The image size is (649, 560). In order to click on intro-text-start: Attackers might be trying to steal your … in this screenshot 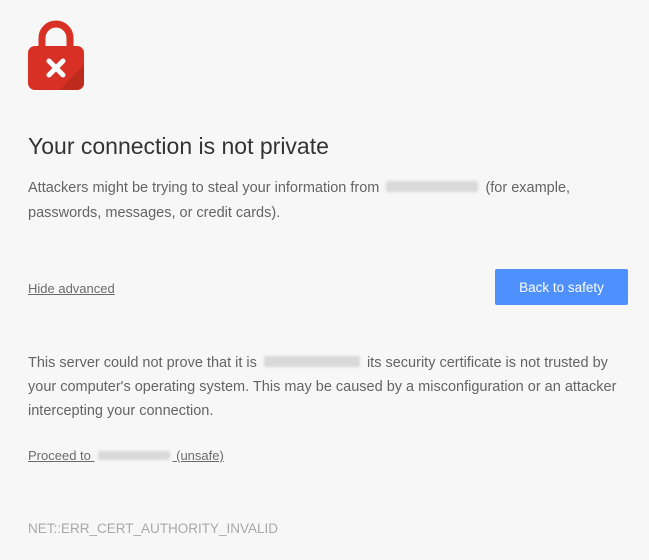, I will do `click(204, 188)`.